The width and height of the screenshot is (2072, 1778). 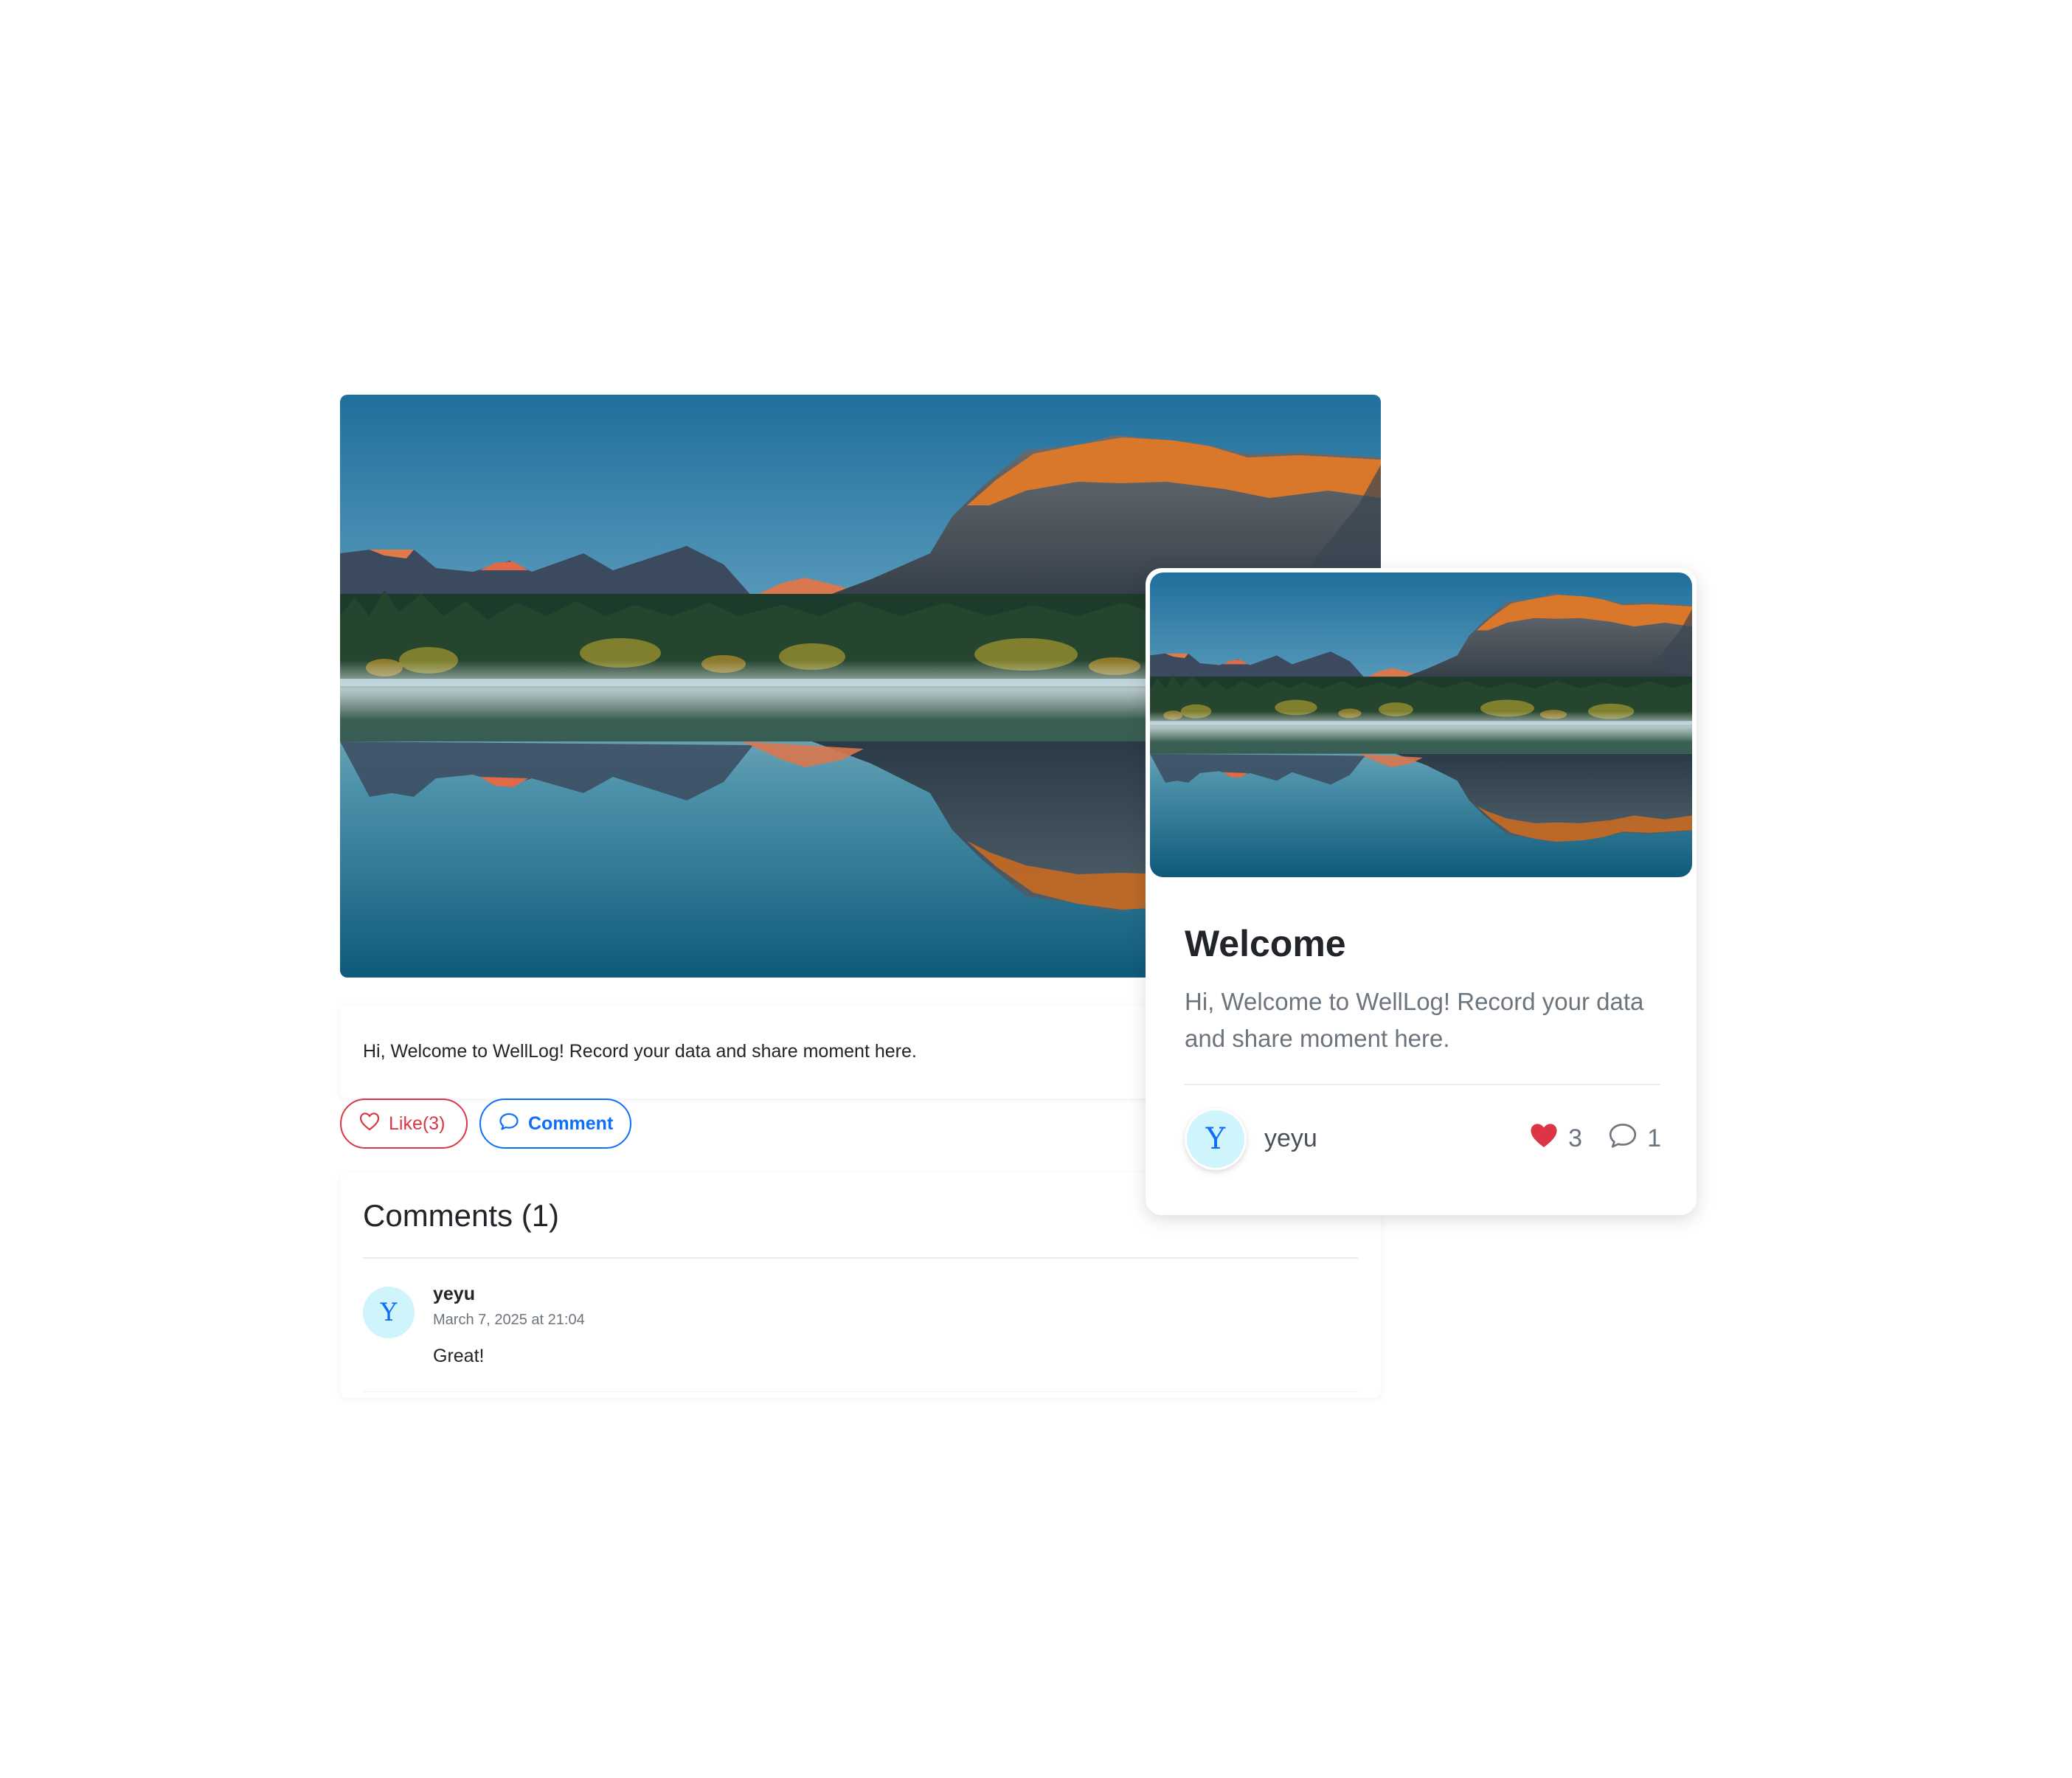 What do you see at coordinates (1290, 1139) in the screenshot?
I see `preview-author: yeyu` at bounding box center [1290, 1139].